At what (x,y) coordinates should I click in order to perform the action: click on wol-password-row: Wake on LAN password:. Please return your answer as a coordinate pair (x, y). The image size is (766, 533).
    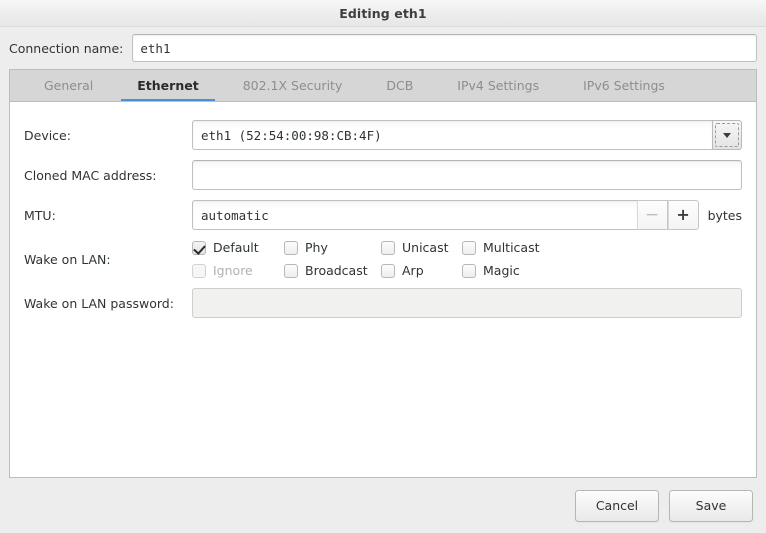
    Looking at the image, I should click on (383, 303).